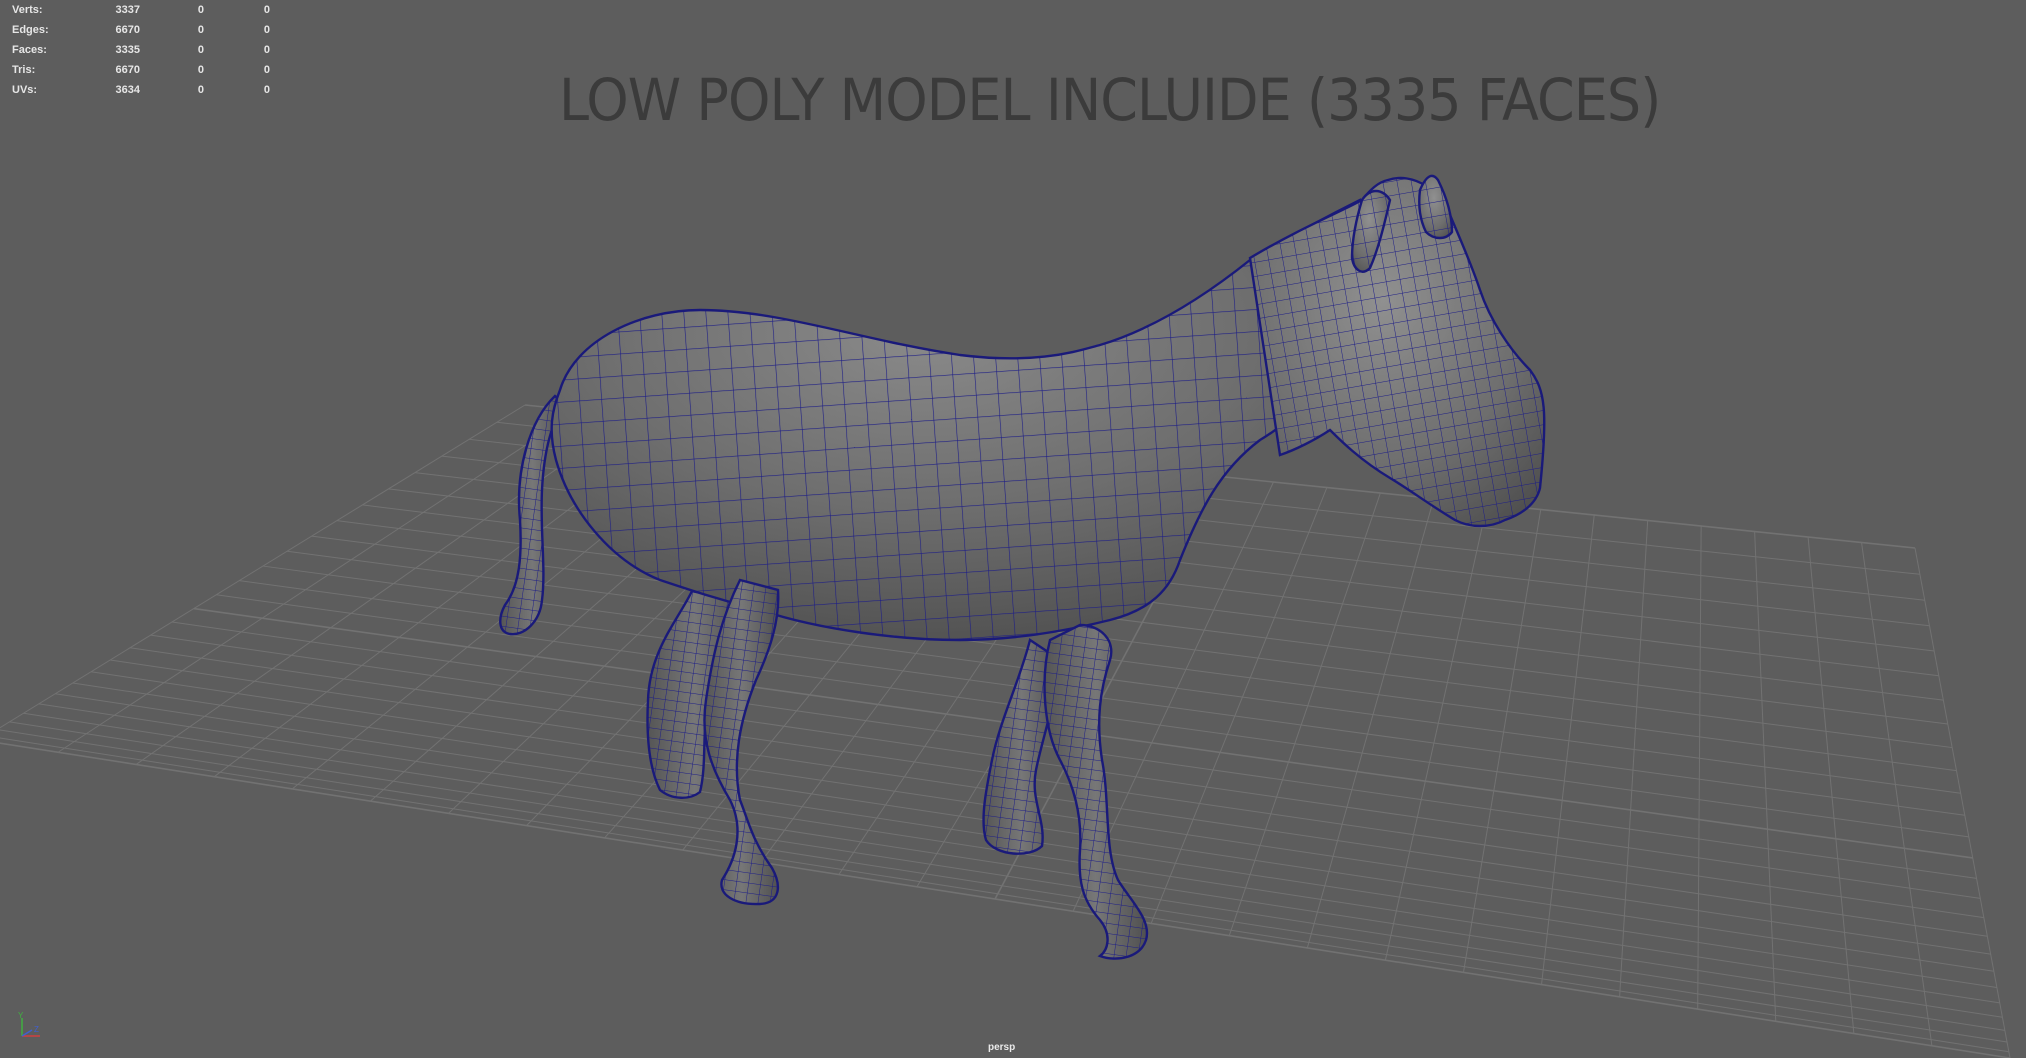  I want to click on hud-label: UVs:, so click(25, 90).